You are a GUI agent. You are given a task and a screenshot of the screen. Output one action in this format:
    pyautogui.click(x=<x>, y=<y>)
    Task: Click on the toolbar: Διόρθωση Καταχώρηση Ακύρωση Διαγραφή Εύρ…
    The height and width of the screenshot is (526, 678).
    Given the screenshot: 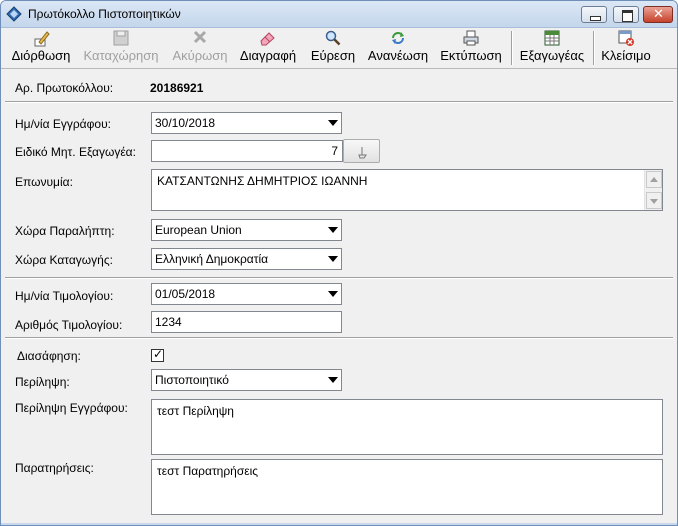 What is the action you would take?
    pyautogui.click(x=339, y=48)
    